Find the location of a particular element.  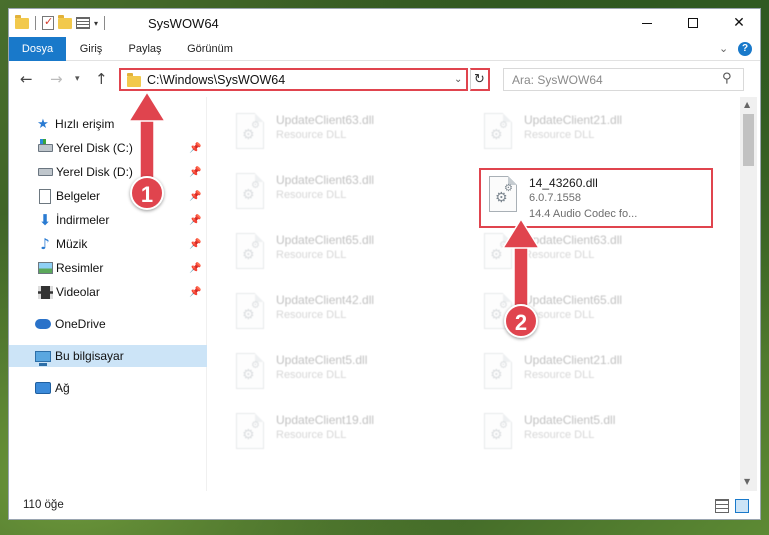

tab-home: Giriş is located at coordinates (91, 49).